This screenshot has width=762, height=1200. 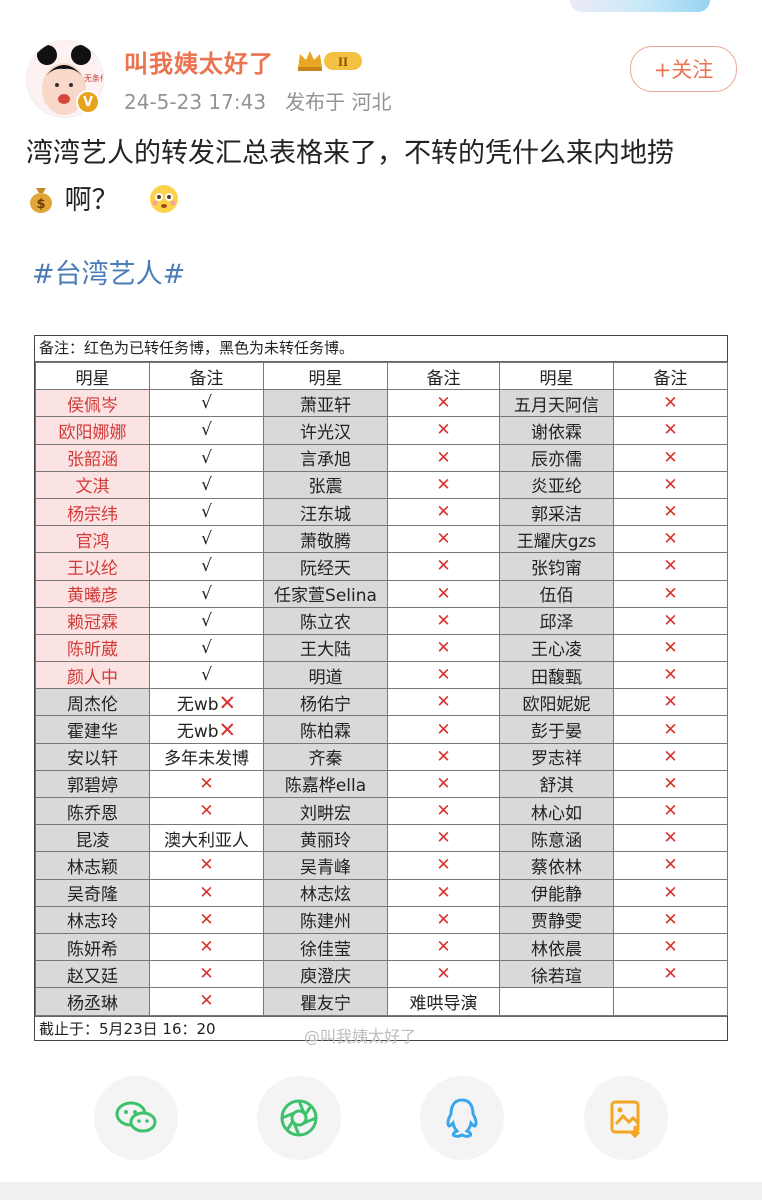 What do you see at coordinates (325, 974) in the screenshot?
I see `artist-name-cell: 庾澄庆` at bounding box center [325, 974].